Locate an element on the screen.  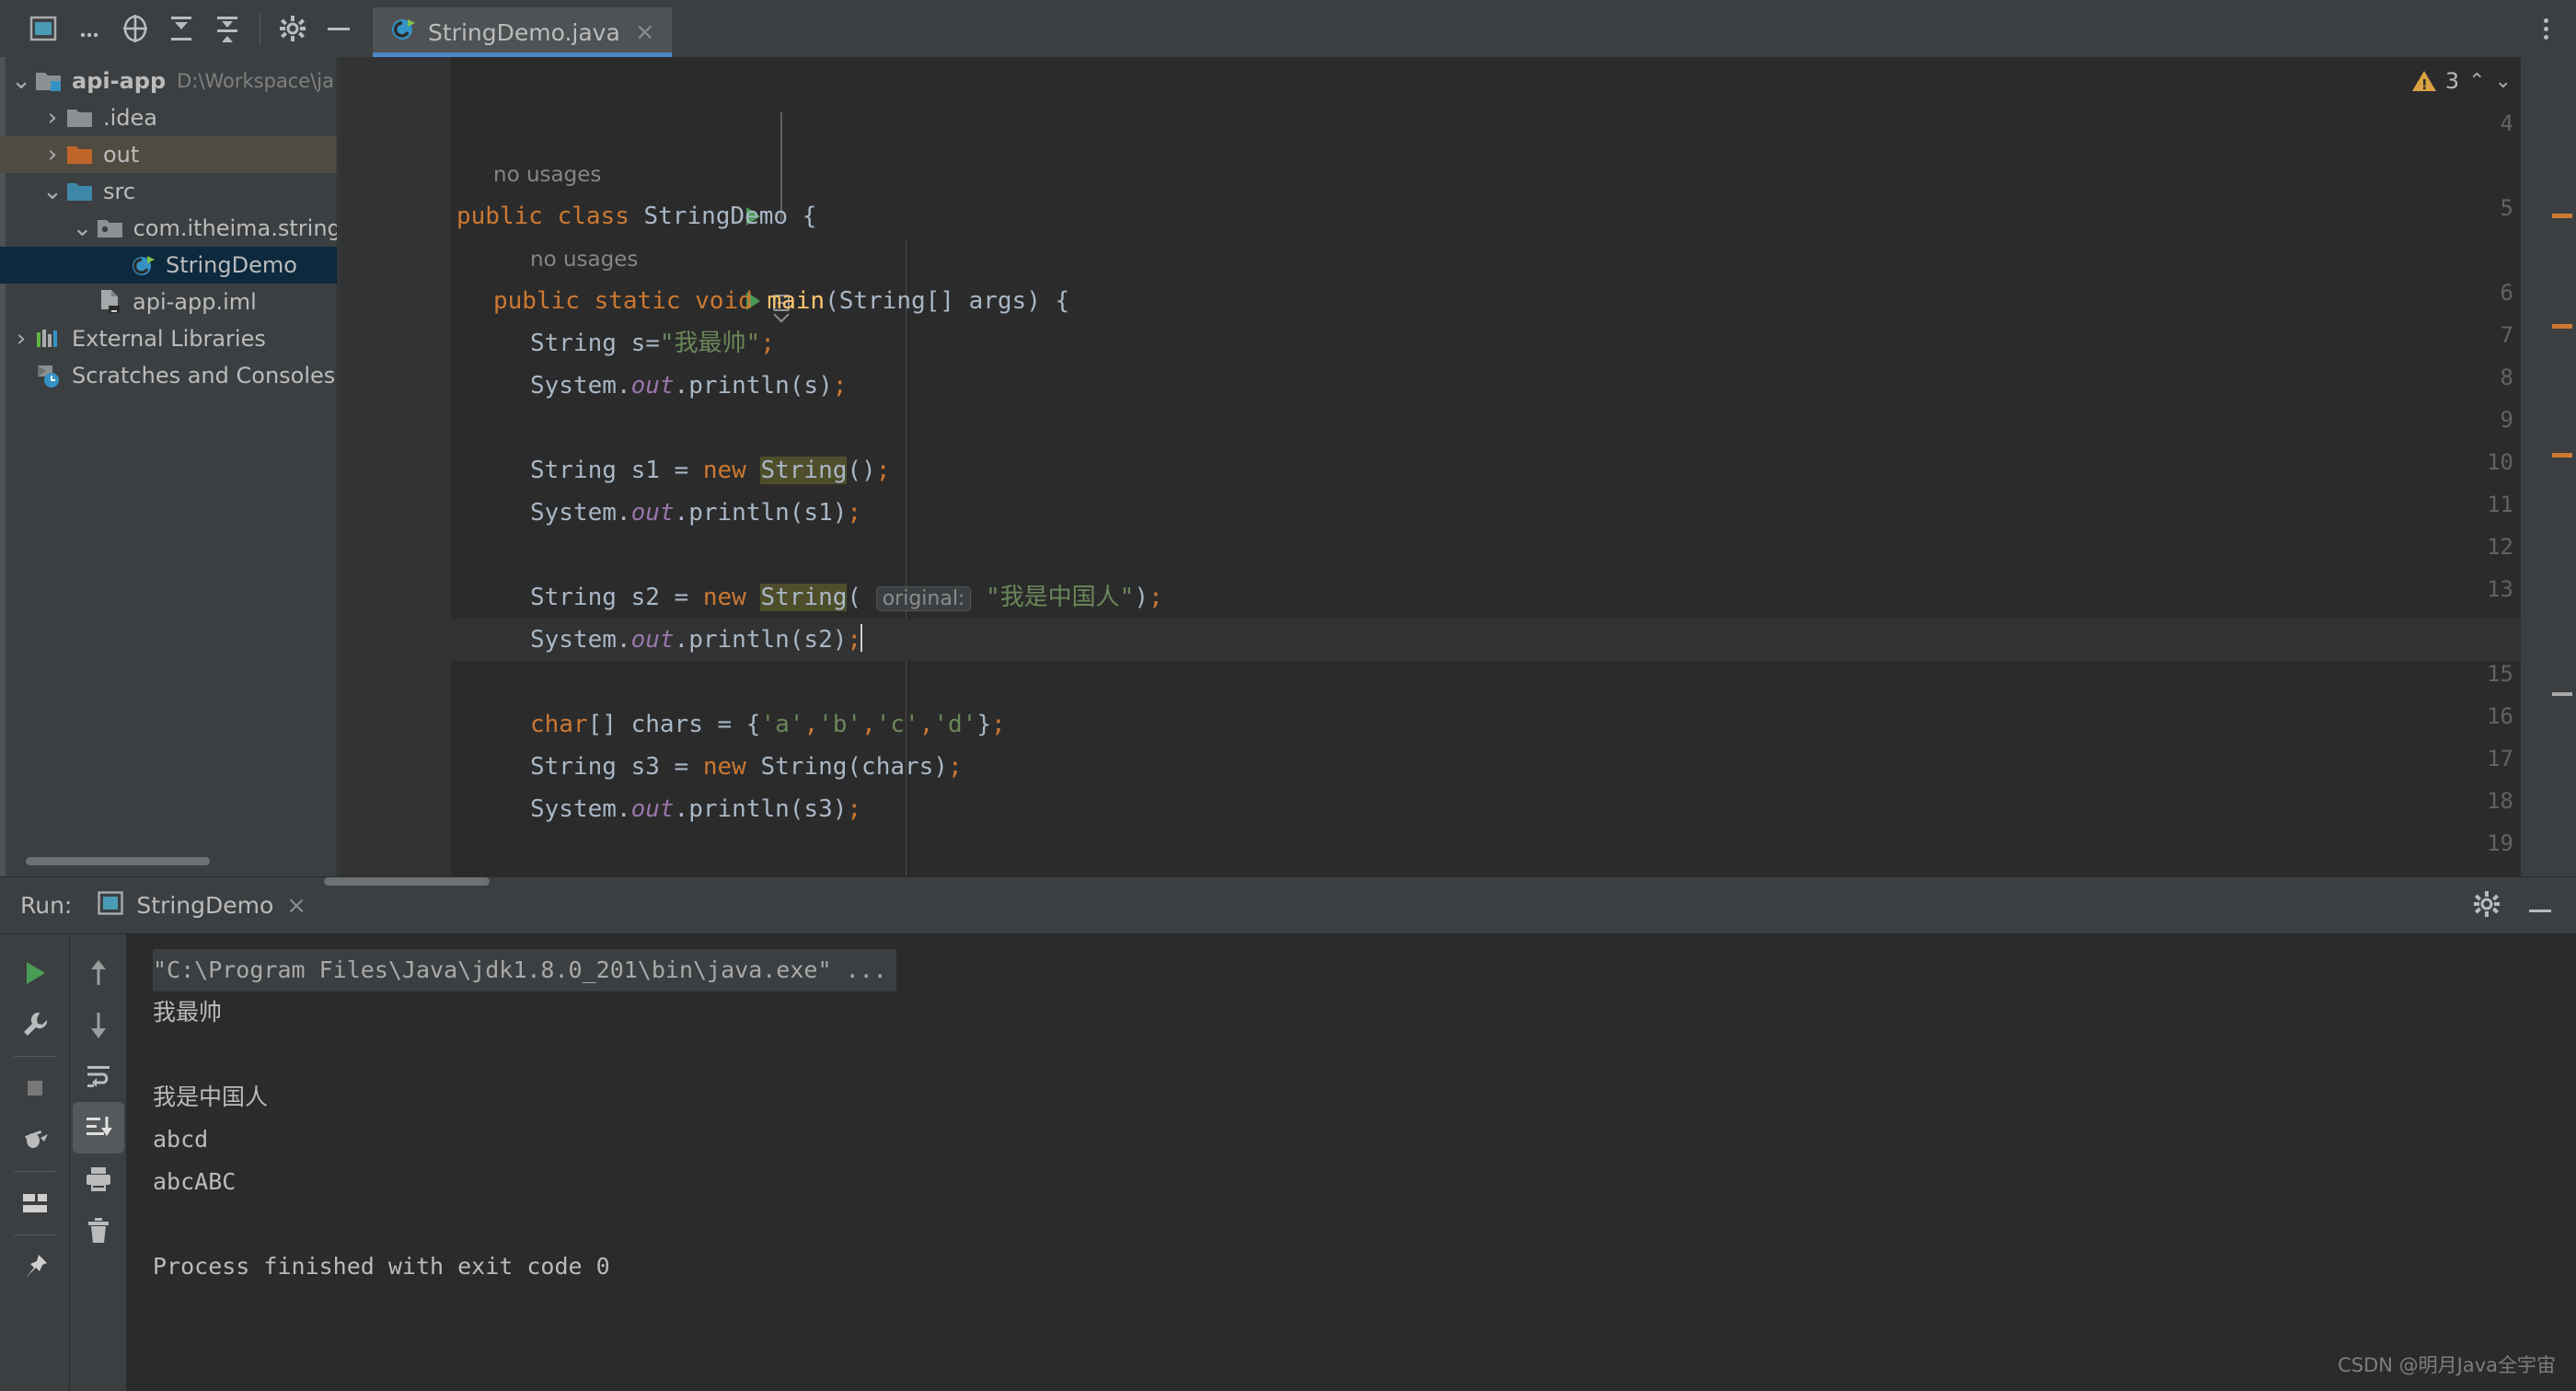
print-icon is located at coordinates (98, 1179).